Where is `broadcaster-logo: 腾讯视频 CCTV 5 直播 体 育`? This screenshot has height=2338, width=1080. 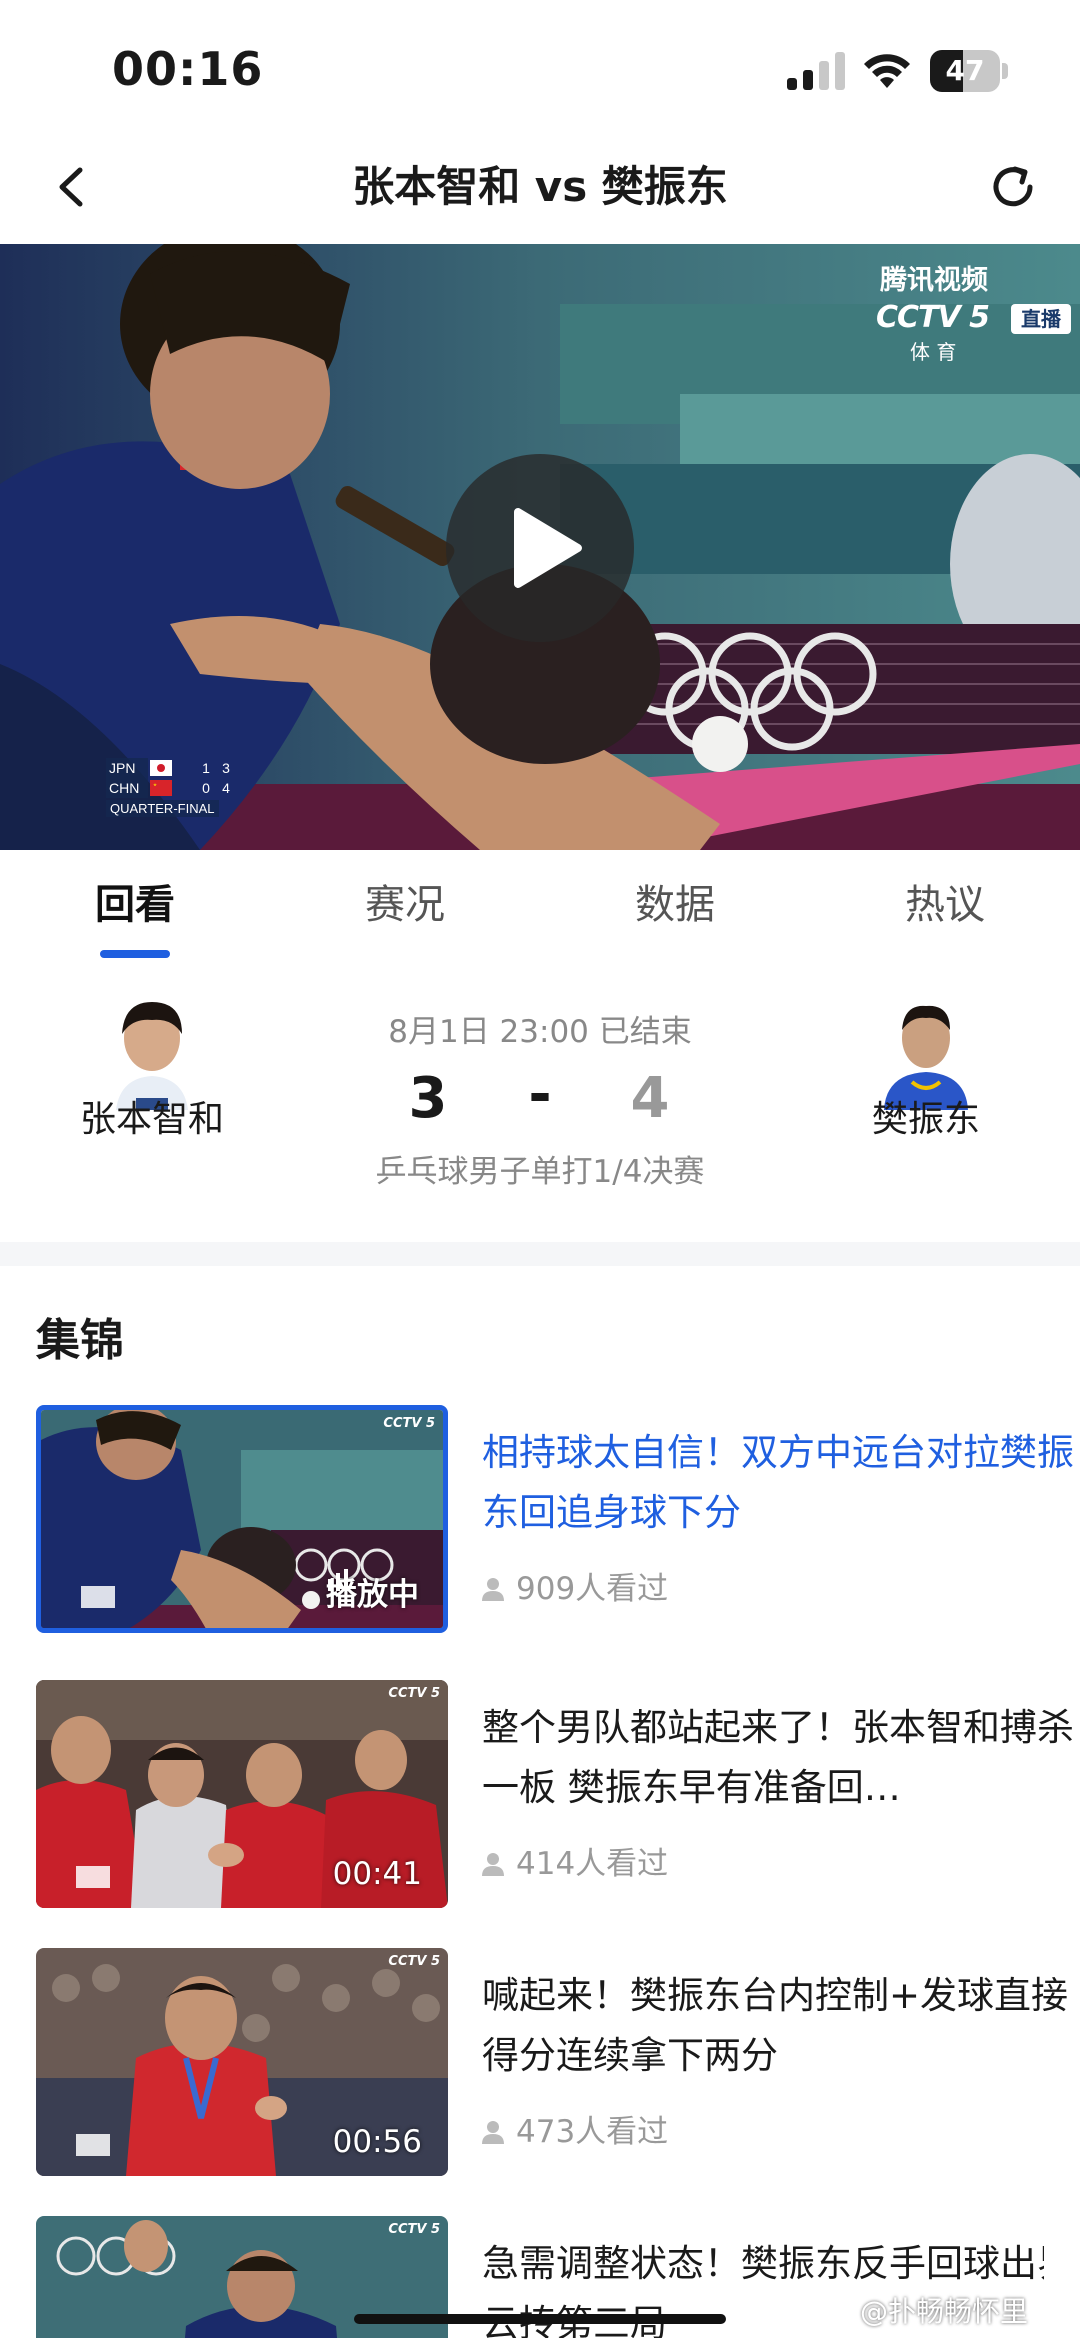 broadcaster-logo: 腾讯视频 CCTV 5 直播 体 育 is located at coordinates (976, 307).